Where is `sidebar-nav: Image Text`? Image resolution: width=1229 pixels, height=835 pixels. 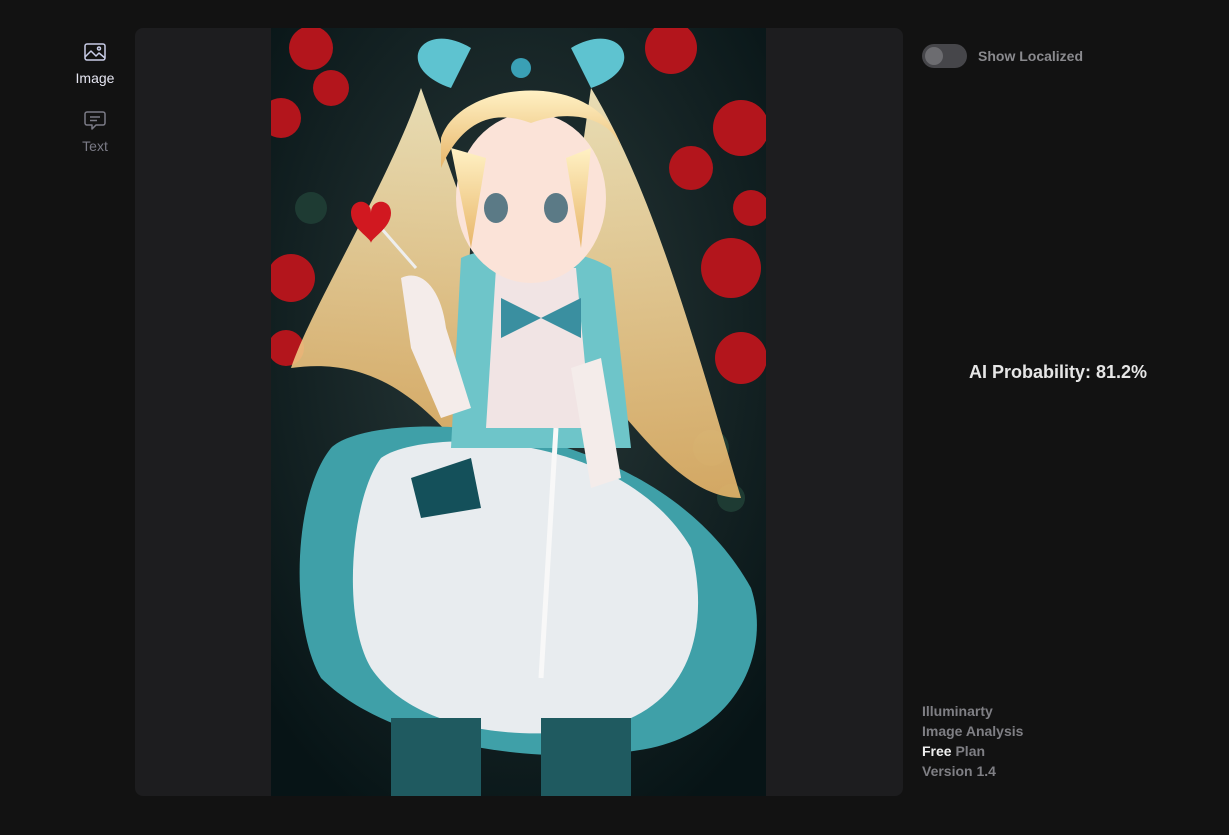
sidebar-nav: Image Text is located at coordinates (95, 108).